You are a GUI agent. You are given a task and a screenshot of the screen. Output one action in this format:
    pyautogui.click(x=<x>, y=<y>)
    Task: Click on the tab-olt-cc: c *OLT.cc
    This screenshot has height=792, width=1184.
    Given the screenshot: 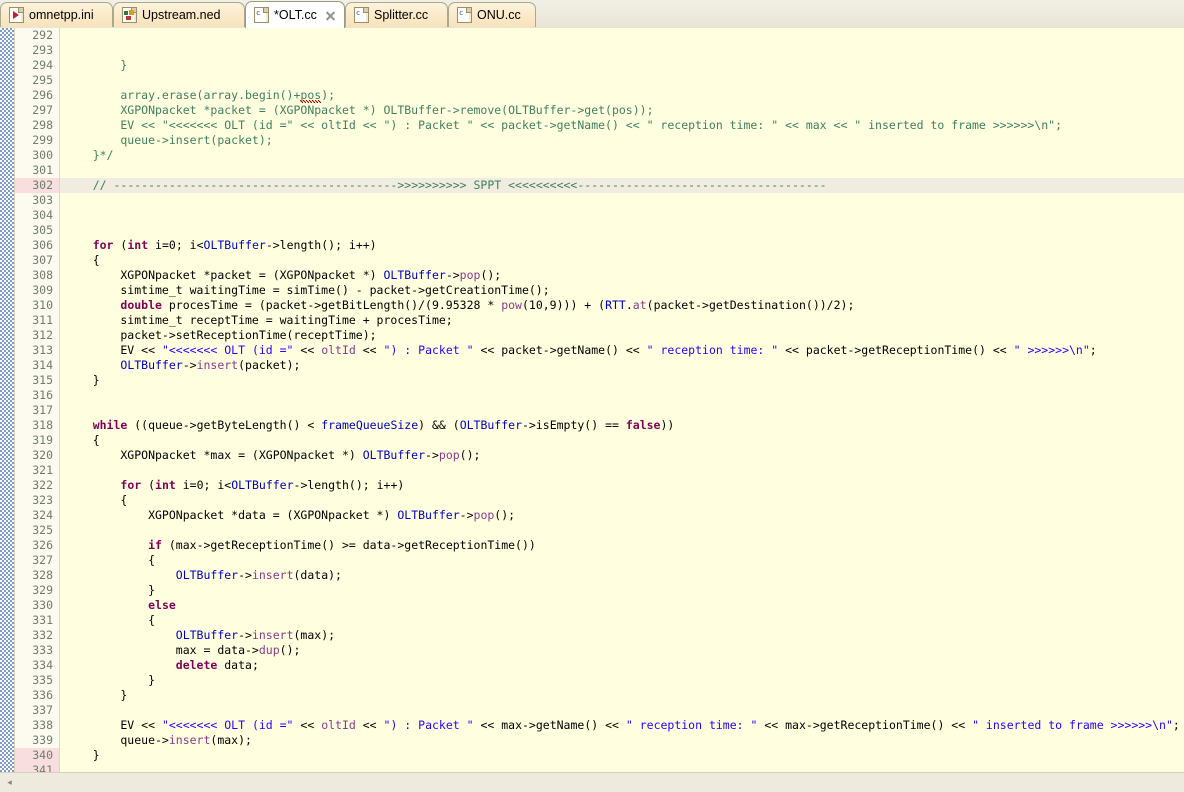 What is the action you would take?
    pyautogui.click(x=295, y=14)
    